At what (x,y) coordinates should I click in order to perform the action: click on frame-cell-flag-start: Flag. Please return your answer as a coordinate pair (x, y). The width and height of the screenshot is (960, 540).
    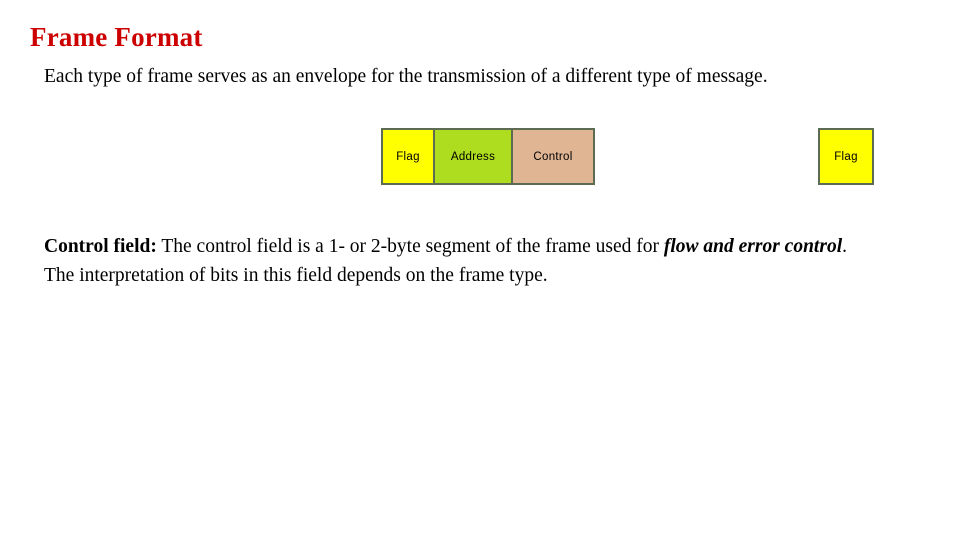
    Looking at the image, I should click on (408, 156).